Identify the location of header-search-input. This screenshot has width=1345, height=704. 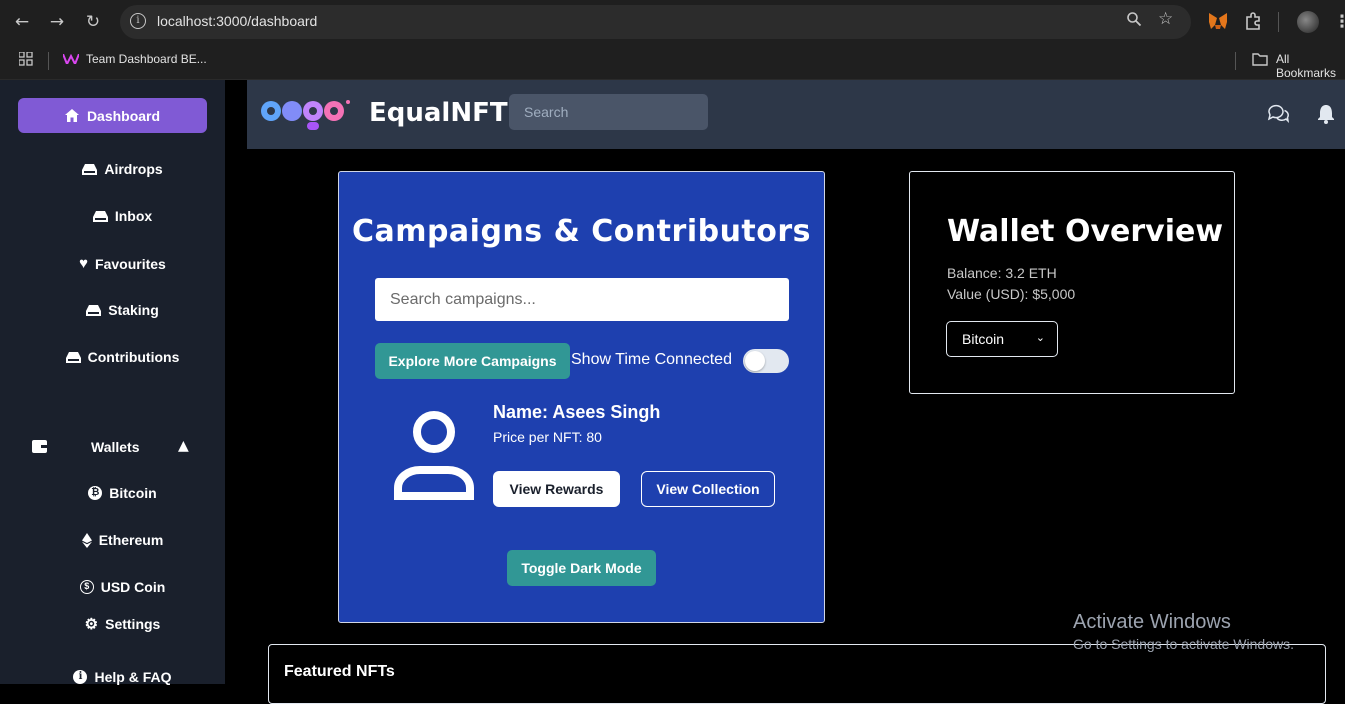
(608, 112).